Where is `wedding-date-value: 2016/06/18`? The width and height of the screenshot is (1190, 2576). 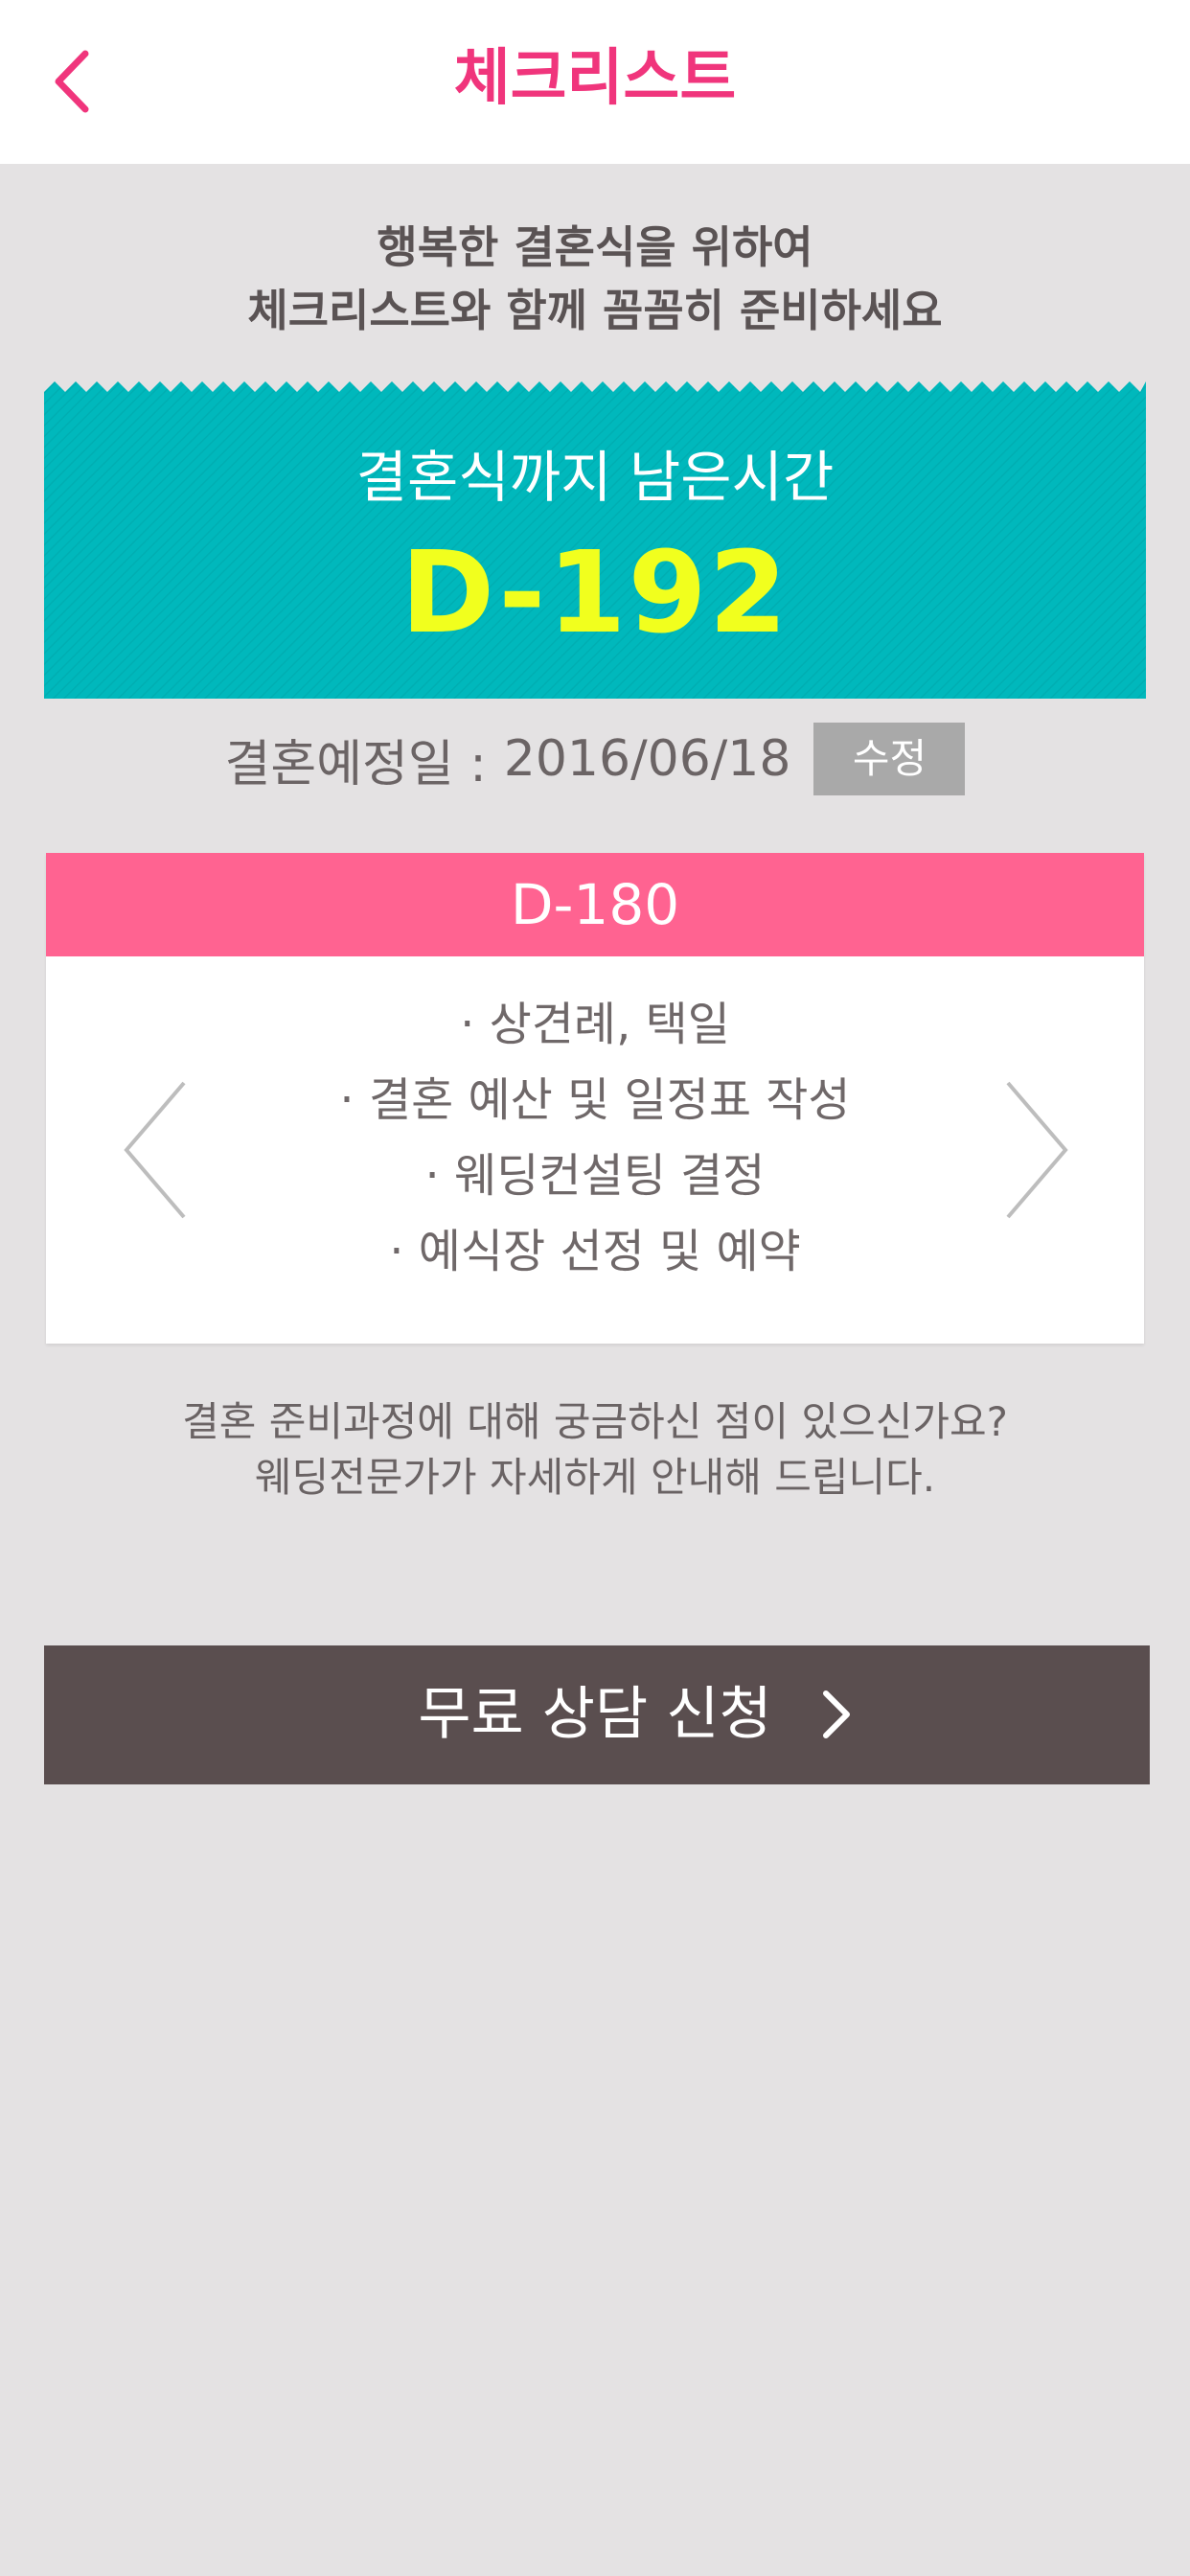 wedding-date-value: 2016/06/18 is located at coordinates (647, 759).